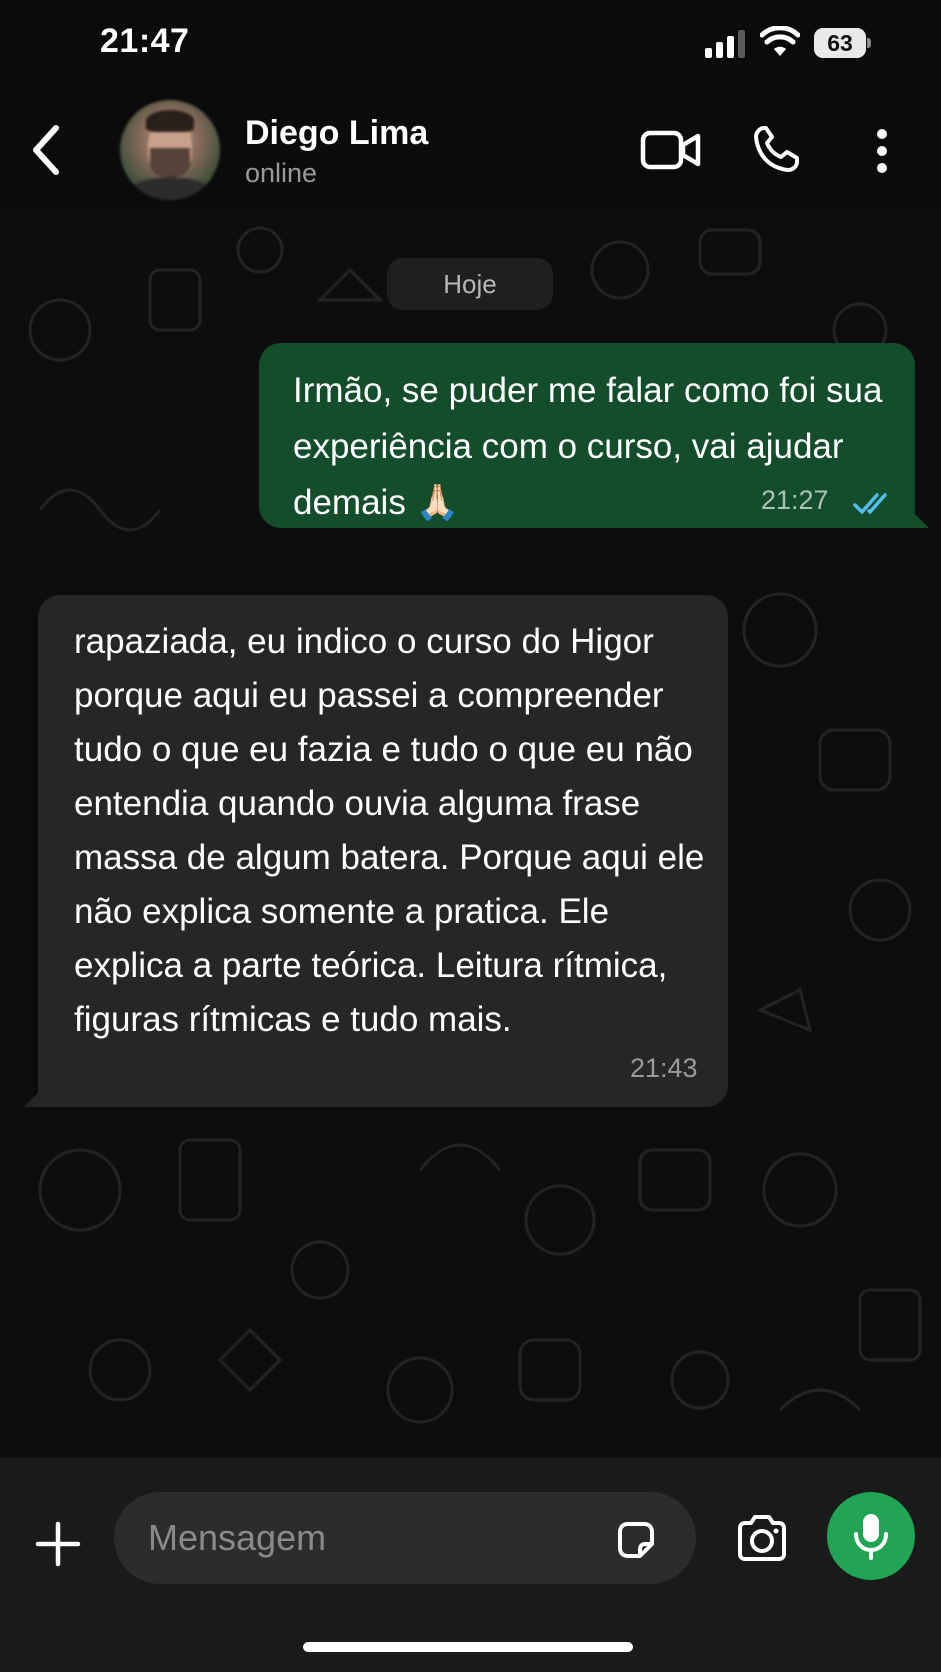  I want to click on microphone-icon, so click(871, 1537).